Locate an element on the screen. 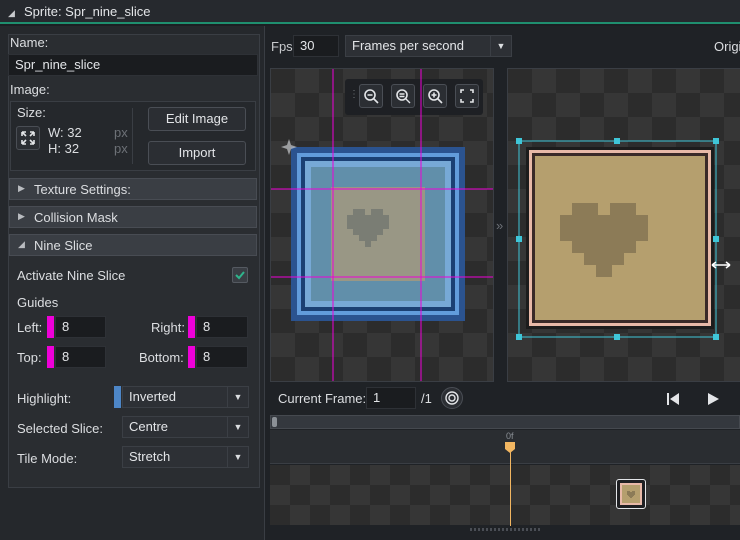 The width and height of the screenshot is (740, 540). timeline-footer is located at coordinates (505, 533).